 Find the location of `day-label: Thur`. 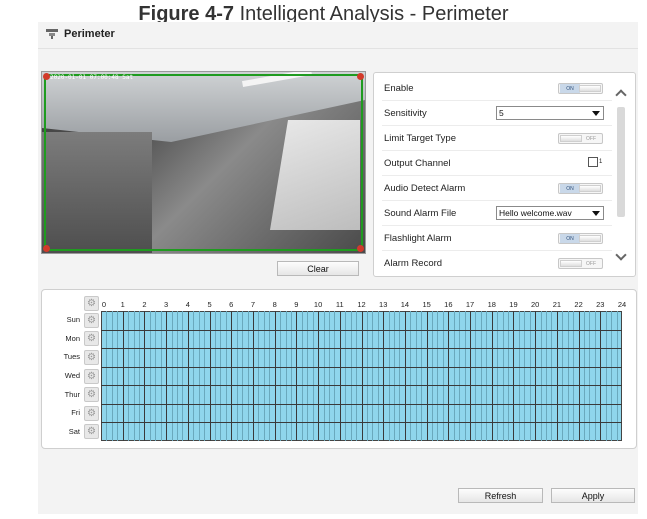

day-label: Thur is located at coordinates (72, 394).